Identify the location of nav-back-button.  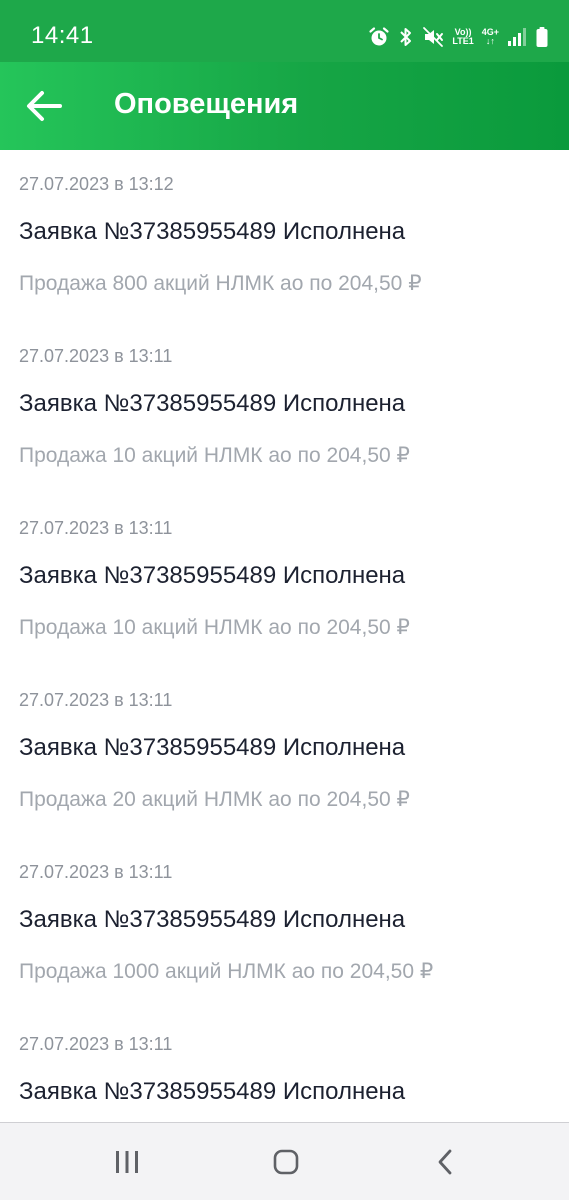
(446, 1162).